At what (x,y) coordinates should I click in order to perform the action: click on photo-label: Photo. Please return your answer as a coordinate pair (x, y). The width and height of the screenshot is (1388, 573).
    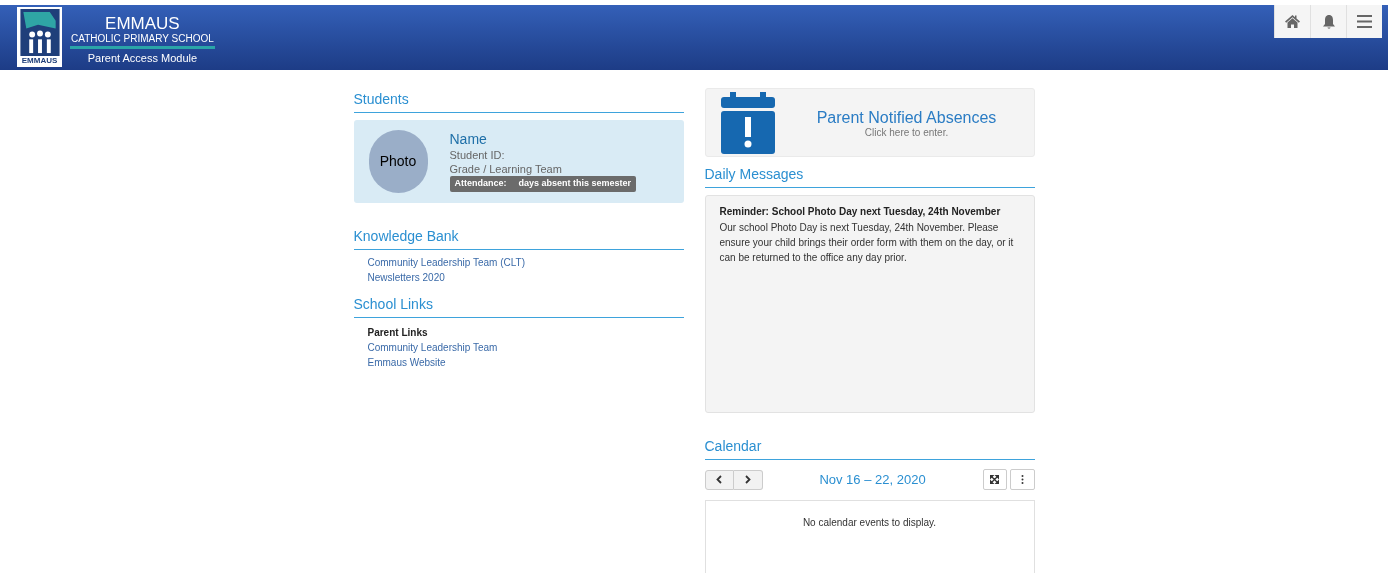
    Looking at the image, I should click on (398, 161).